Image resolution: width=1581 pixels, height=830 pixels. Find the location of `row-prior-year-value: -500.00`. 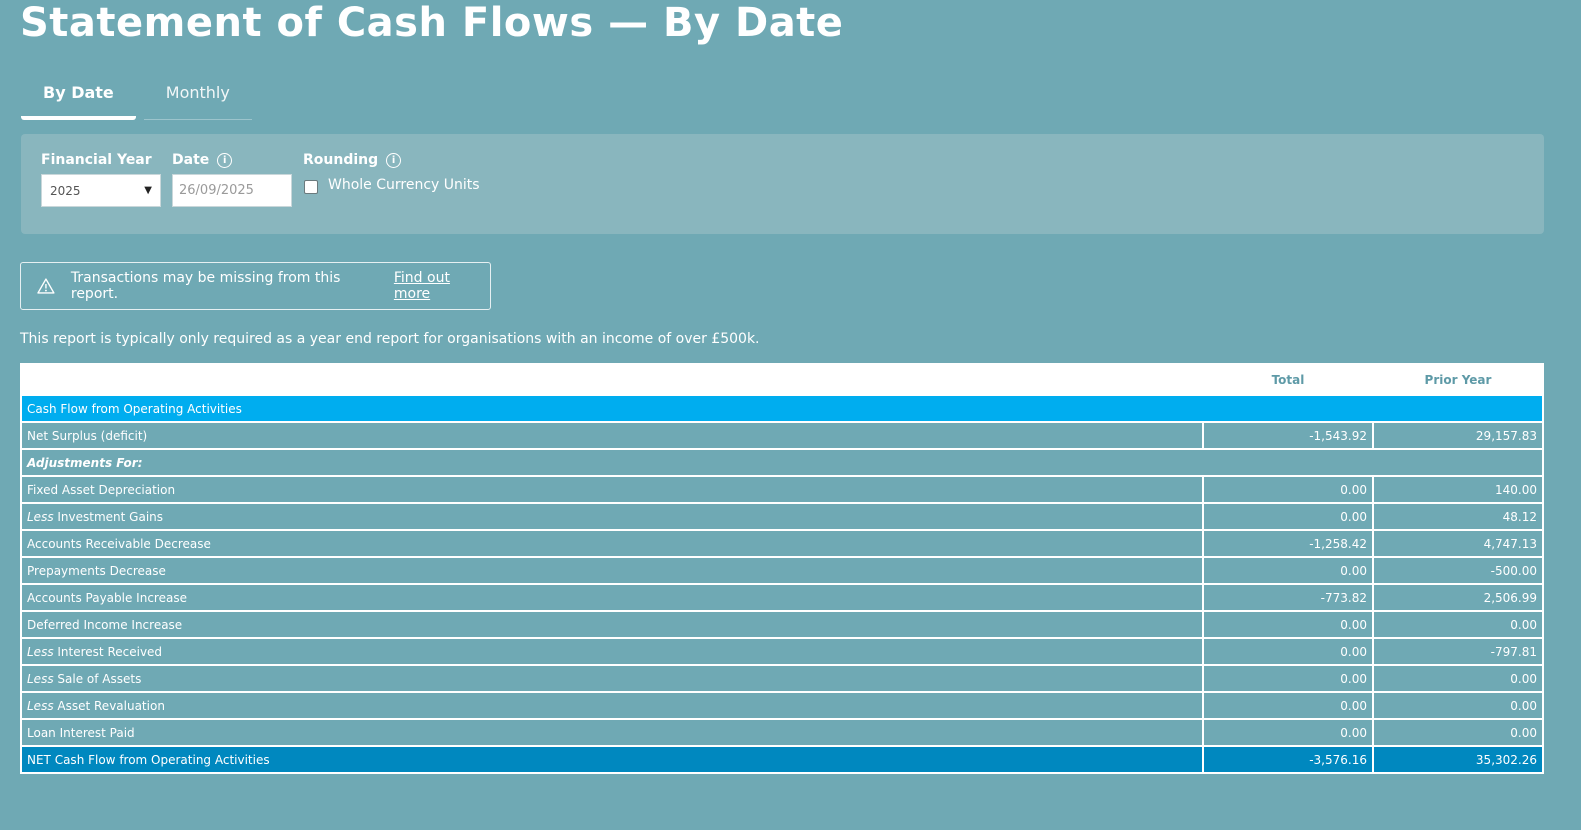

row-prior-year-value: -500.00 is located at coordinates (1458, 570).